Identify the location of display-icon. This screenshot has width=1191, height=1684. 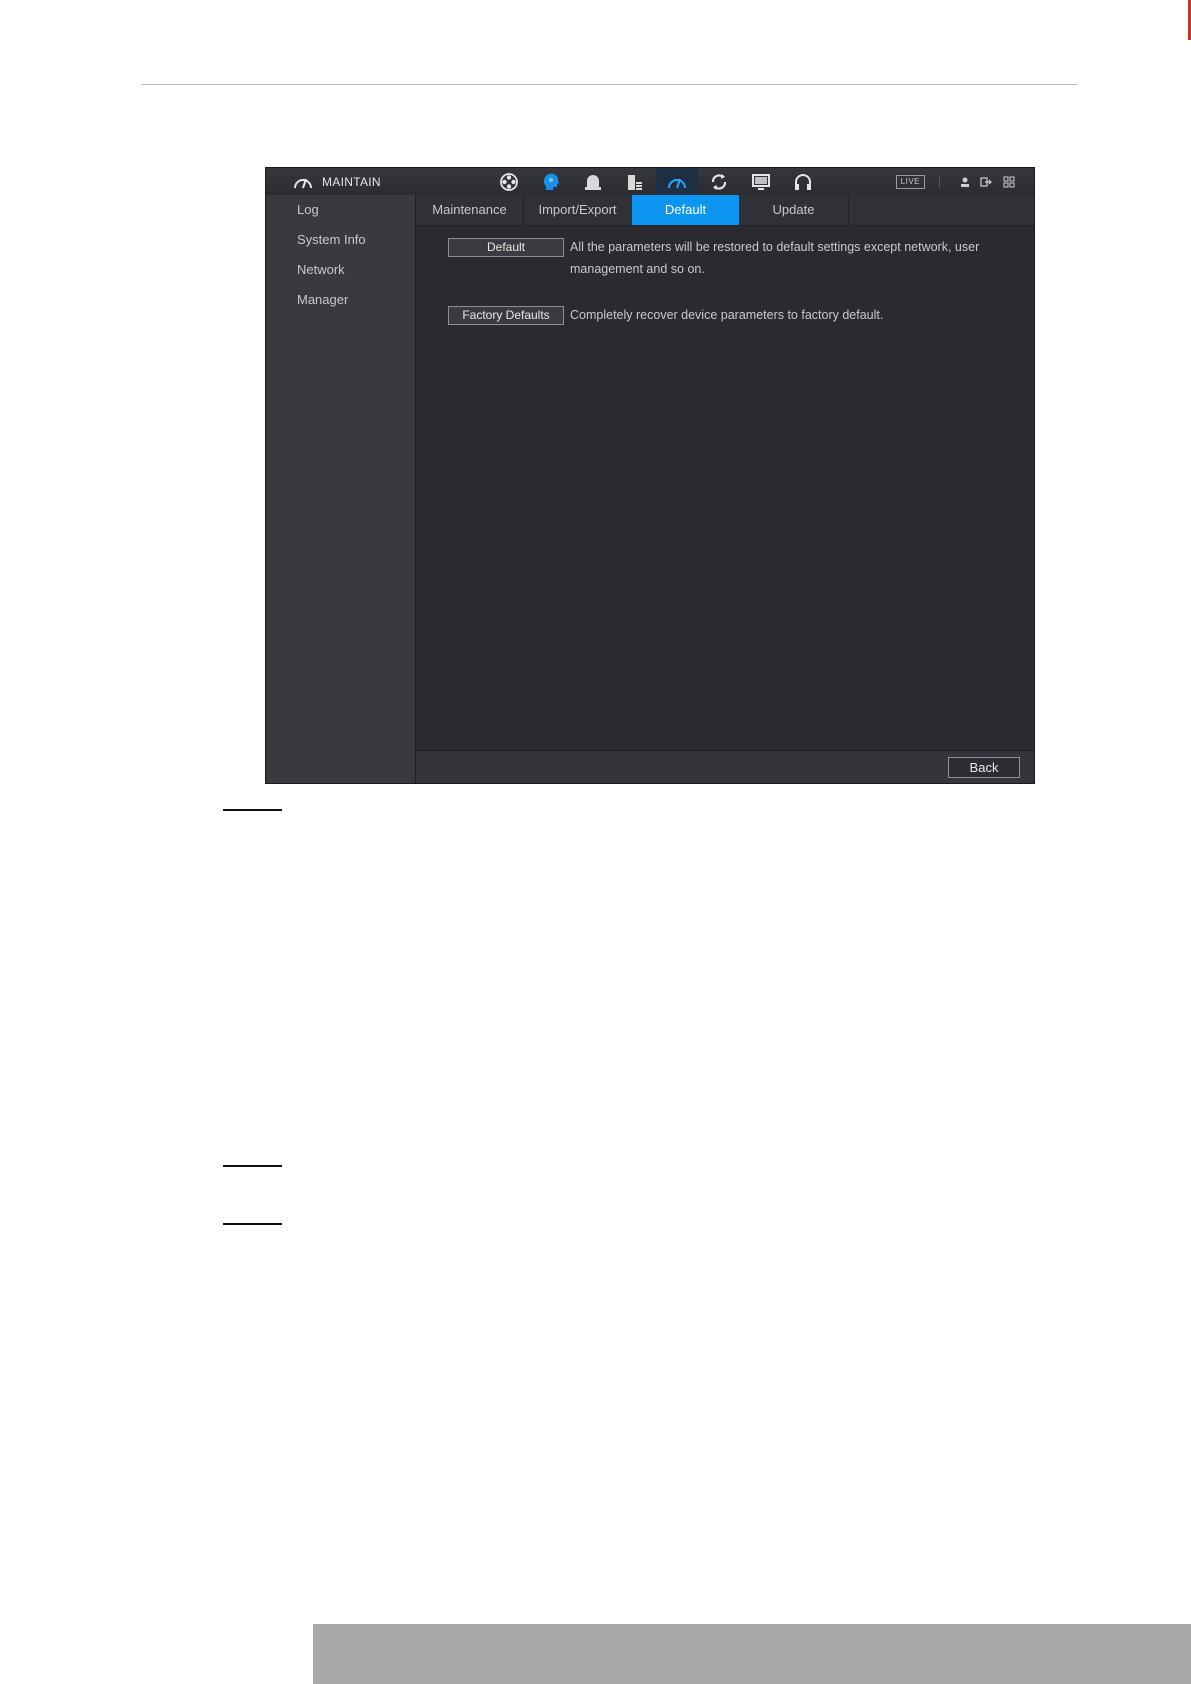
(761, 181).